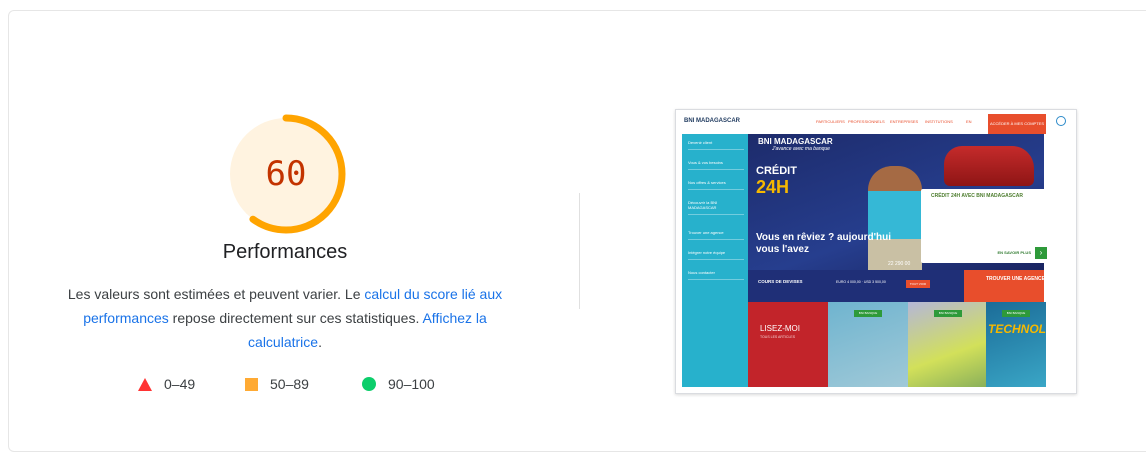 The height and width of the screenshot is (452, 1146). I want to click on find-agency-block: TROUVER UNE AGENCE, so click(1012, 286).